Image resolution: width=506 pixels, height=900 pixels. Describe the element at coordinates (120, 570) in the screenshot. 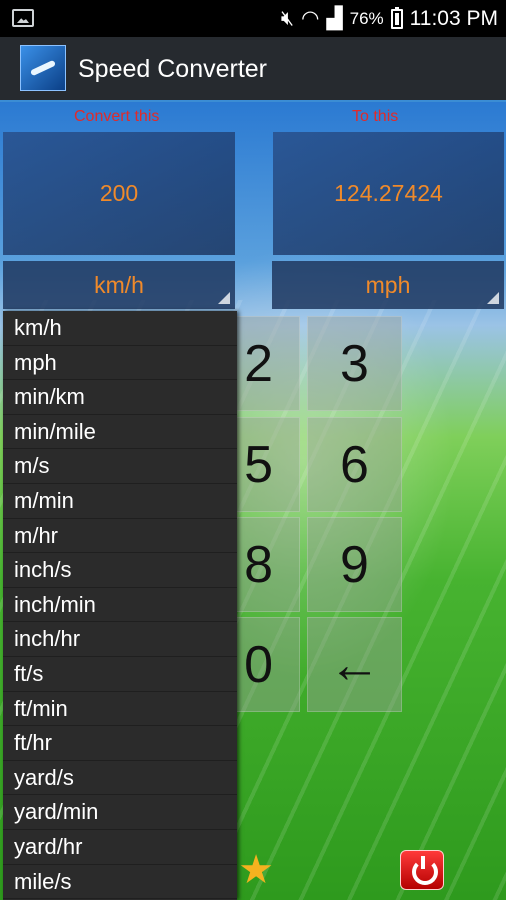

I see `dropdown-item: inch/s` at that location.